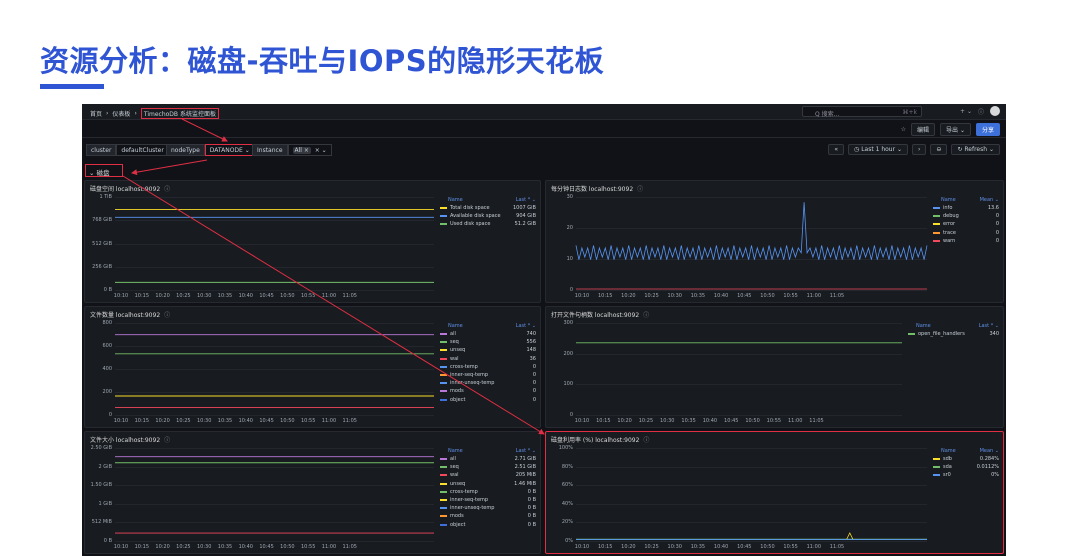 This screenshot has height=556, width=1080. Describe the element at coordinates (981, 111) in the screenshot. I see `help-icon: ⓘ` at that location.